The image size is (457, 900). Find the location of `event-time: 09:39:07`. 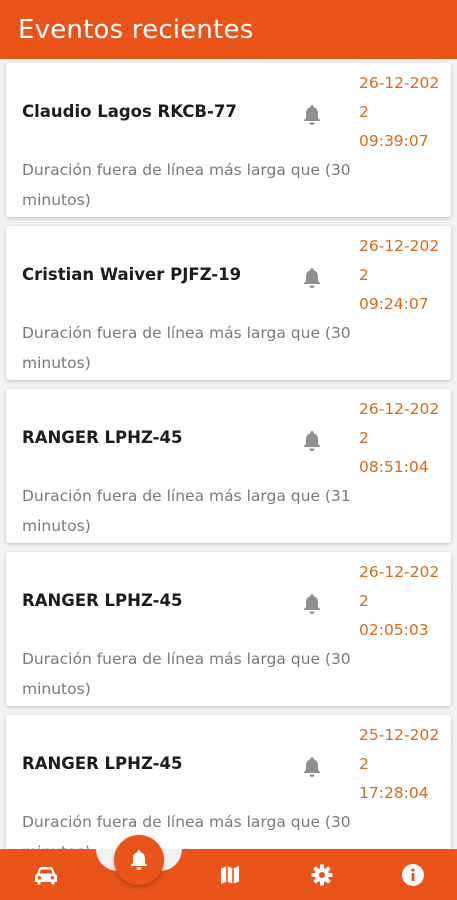

event-time: 09:39:07 is located at coordinates (394, 141).